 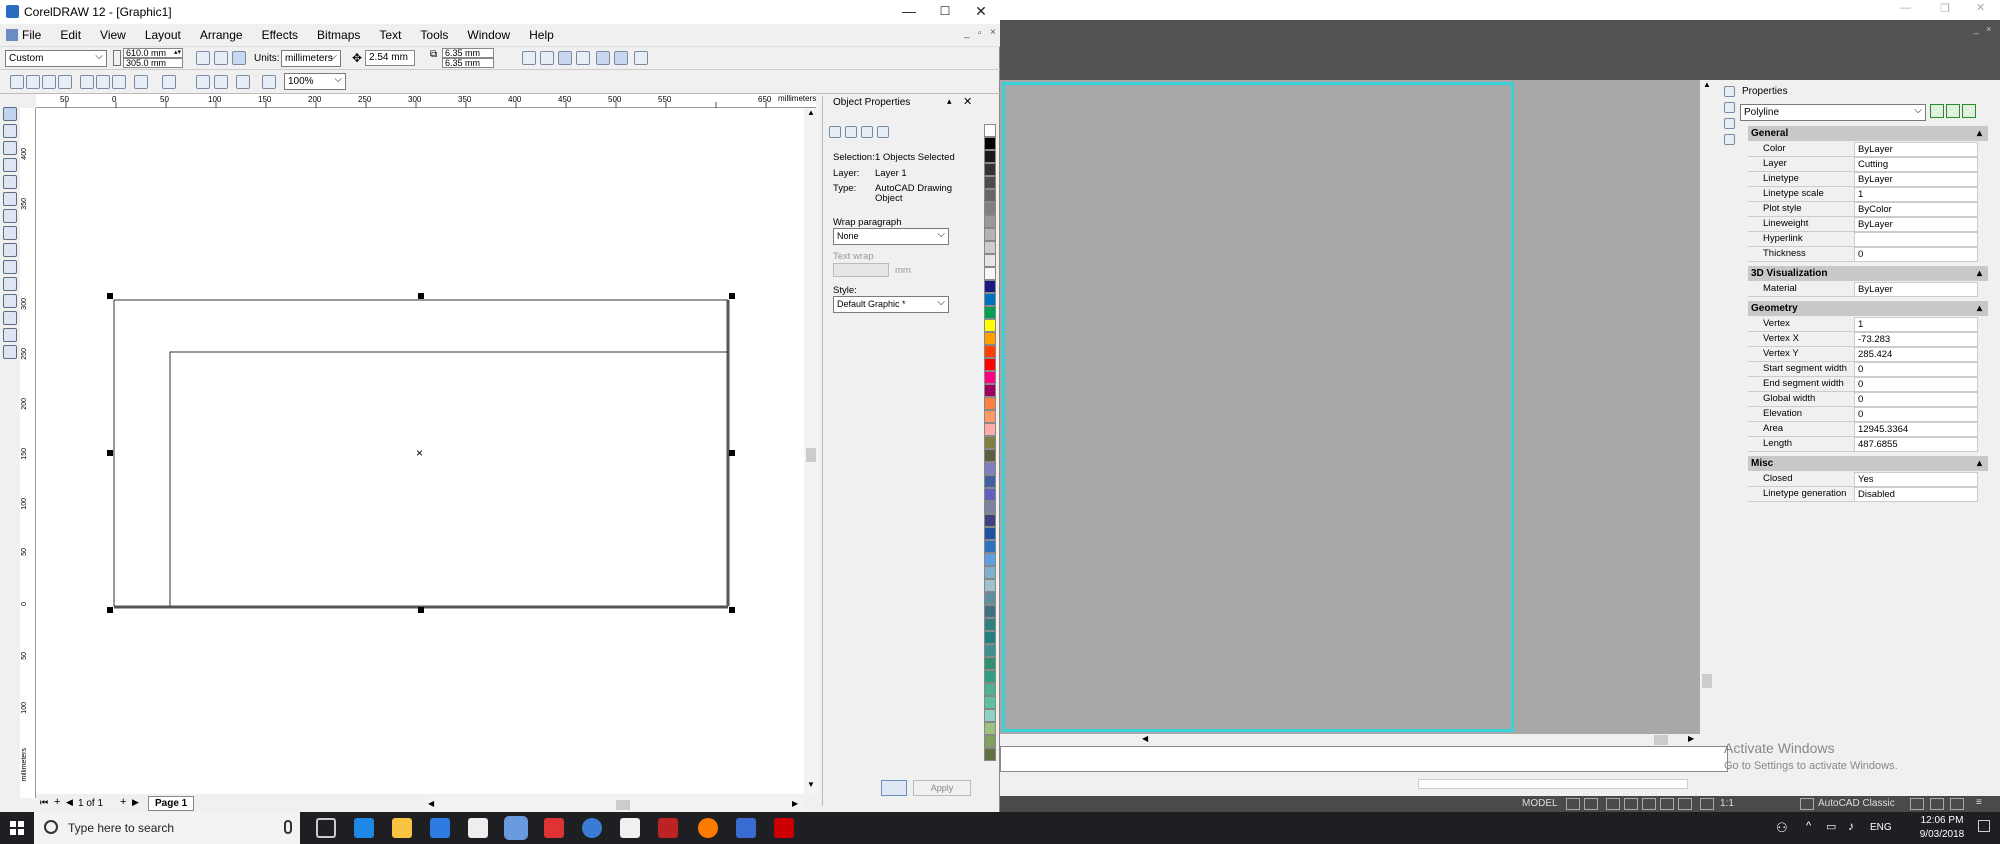 What do you see at coordinates (478, 828) in the screenshot?
I see `mail-icon` at bounding box center [478, 828].